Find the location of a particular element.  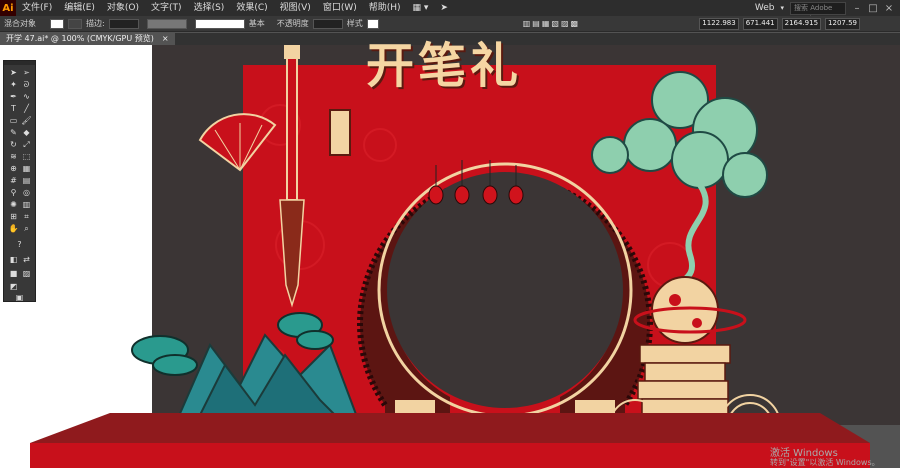

document-tab: 开学 47.ai* @ 100% (CMYK/GPU 预览) × is located at coordinates (87, 39).